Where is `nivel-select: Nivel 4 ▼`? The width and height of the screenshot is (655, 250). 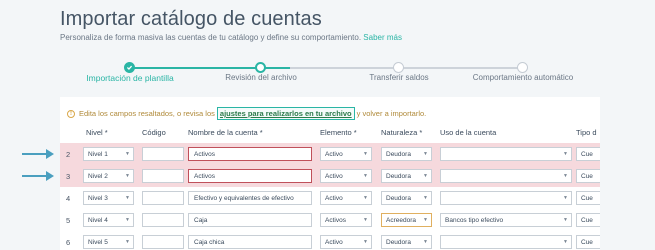
nivel-select: Nivel 4 ▼ is located at coordinates (108, 220).